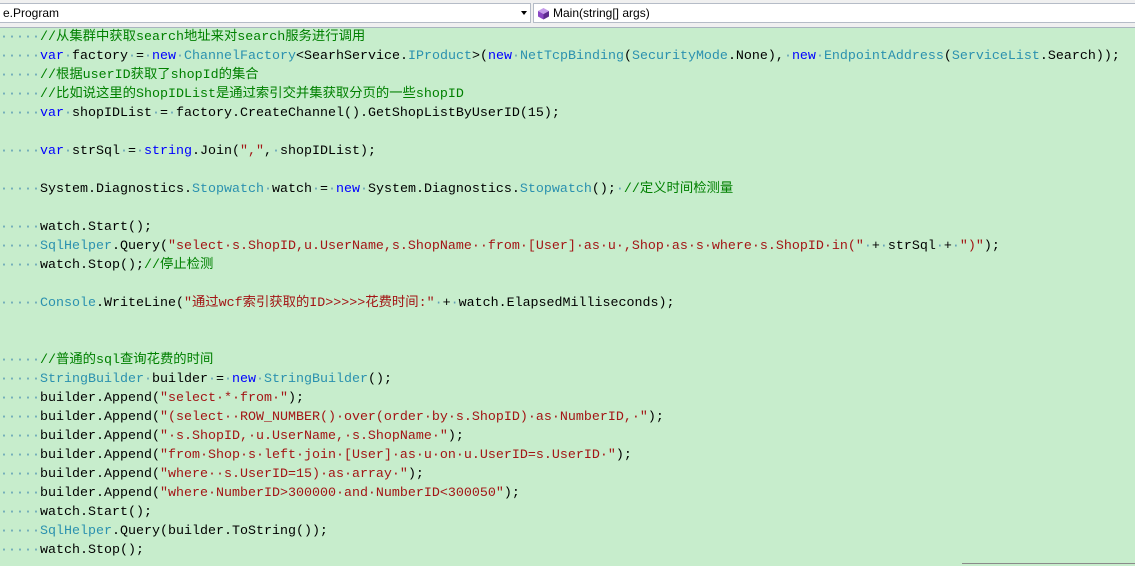 The height and width of the screenshot is (566, 1135). What do you see at coordinates (834, 13) in the screenshot?
I see `member-selector-dropdown: Main(string[] args)` at bounding box center [834, 13].